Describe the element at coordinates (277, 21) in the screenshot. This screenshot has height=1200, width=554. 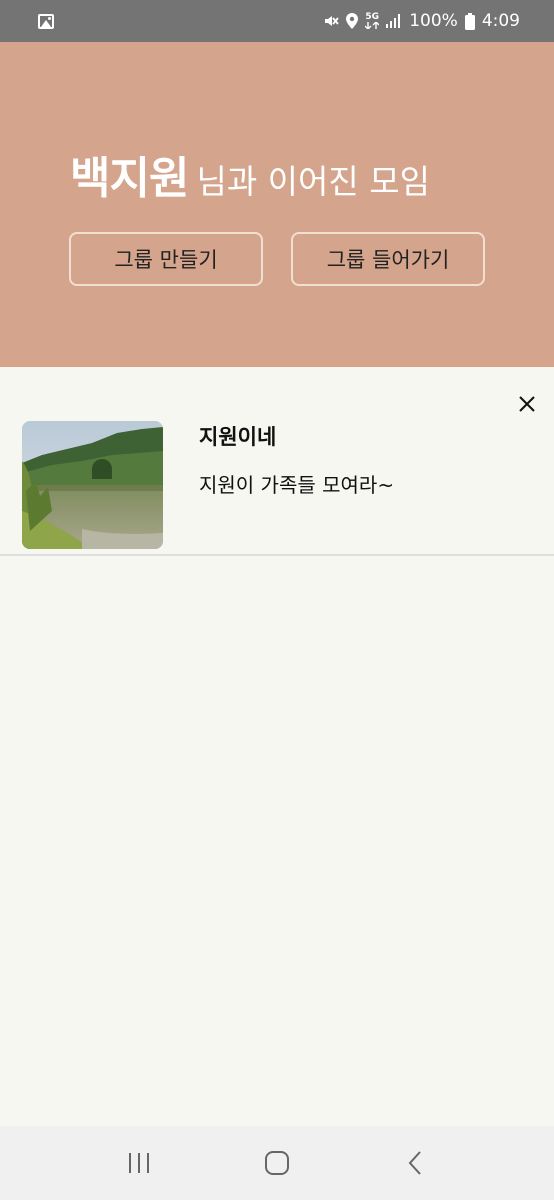
I see `status-bar: 5G 100% 4:09` at that location.